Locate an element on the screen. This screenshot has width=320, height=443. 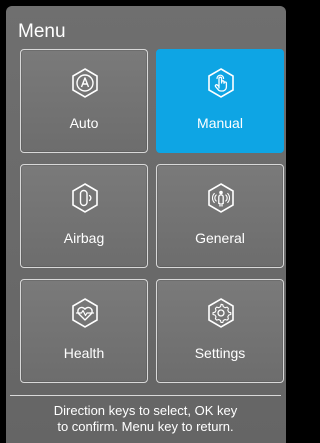
menu-item-health: Health is located at coordinates (84, 331).